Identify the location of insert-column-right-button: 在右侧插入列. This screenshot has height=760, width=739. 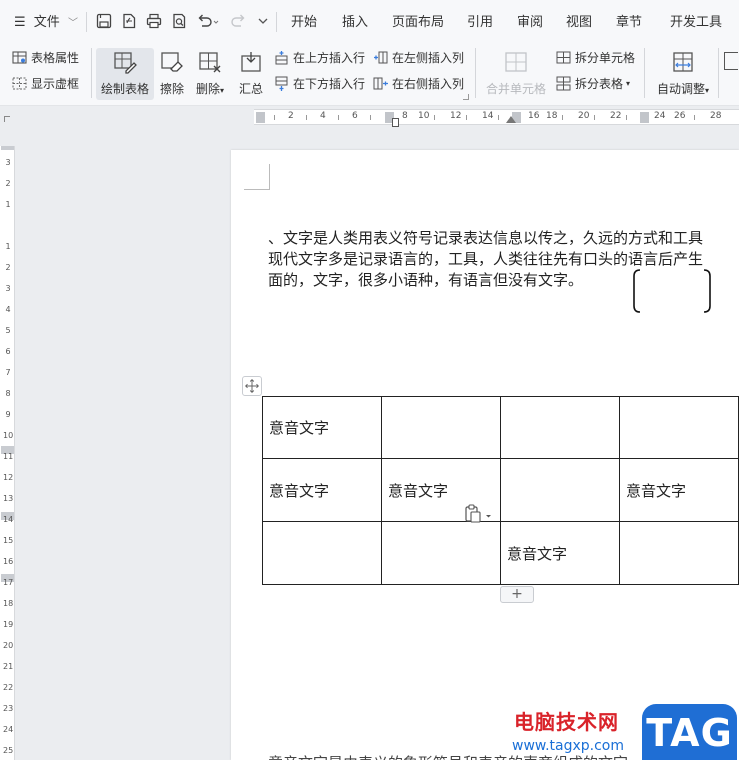
(418, 83).